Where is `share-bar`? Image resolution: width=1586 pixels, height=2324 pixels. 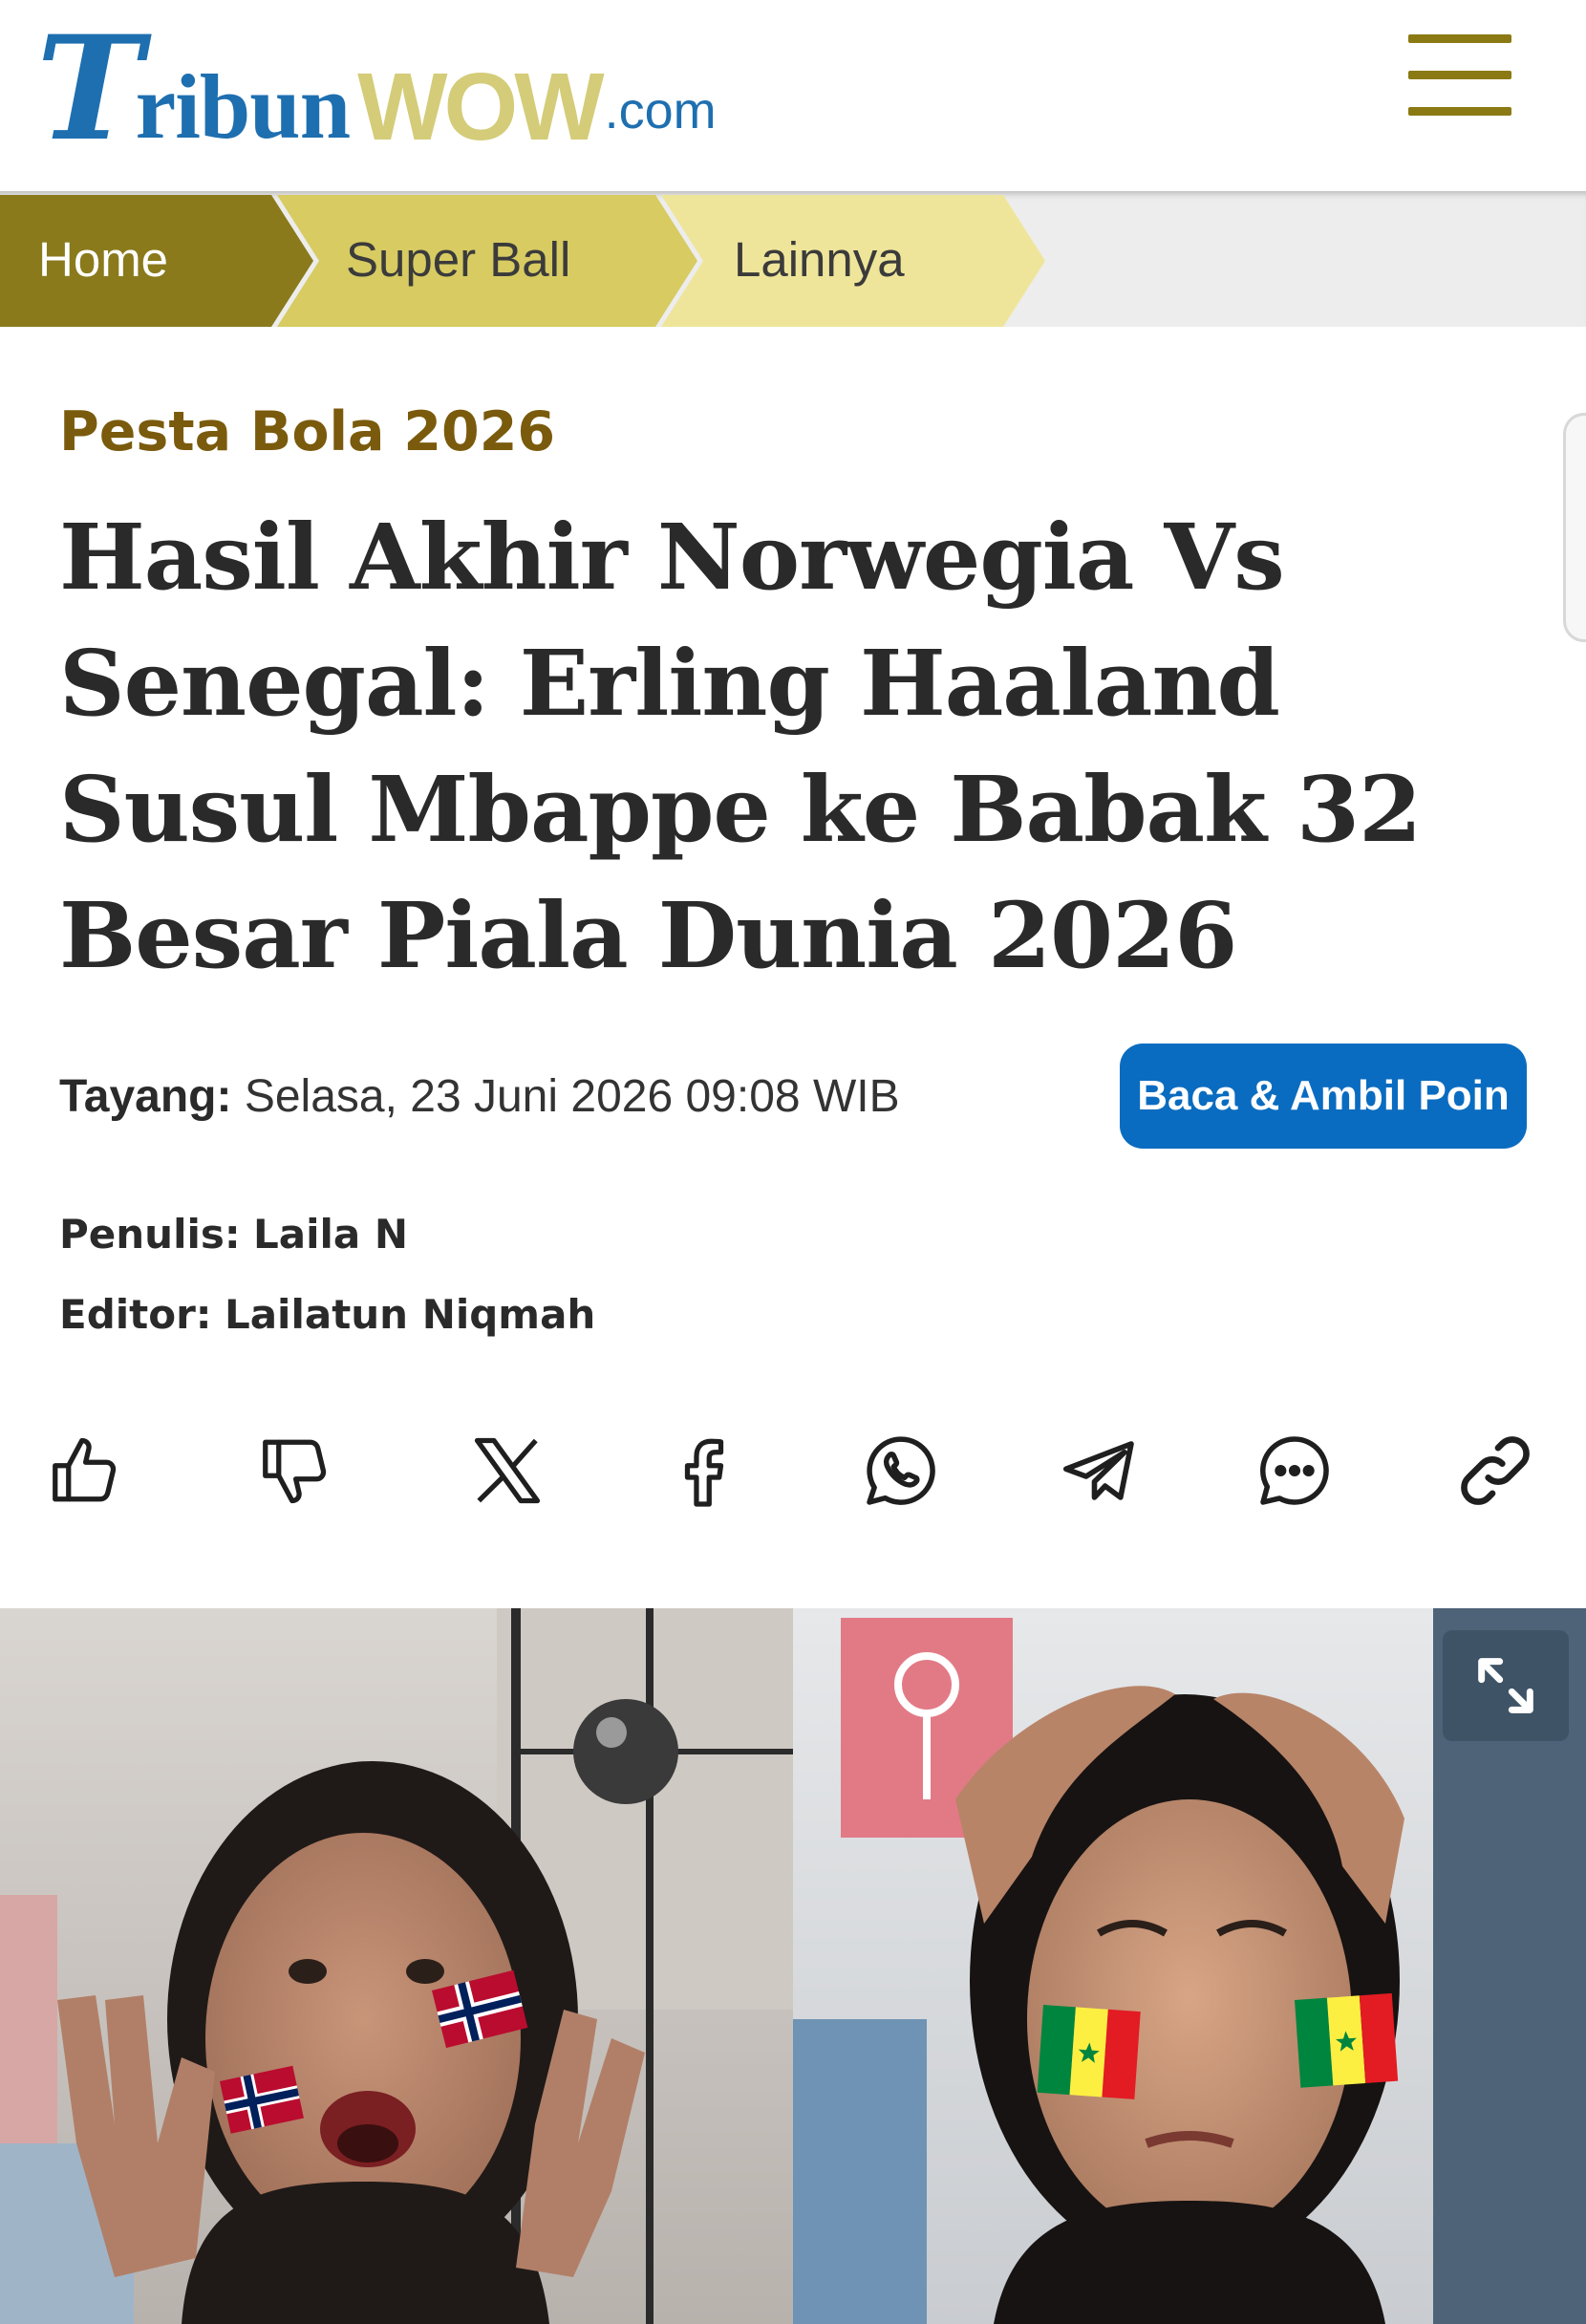
share-bar is located at coordinates (793, 1480).